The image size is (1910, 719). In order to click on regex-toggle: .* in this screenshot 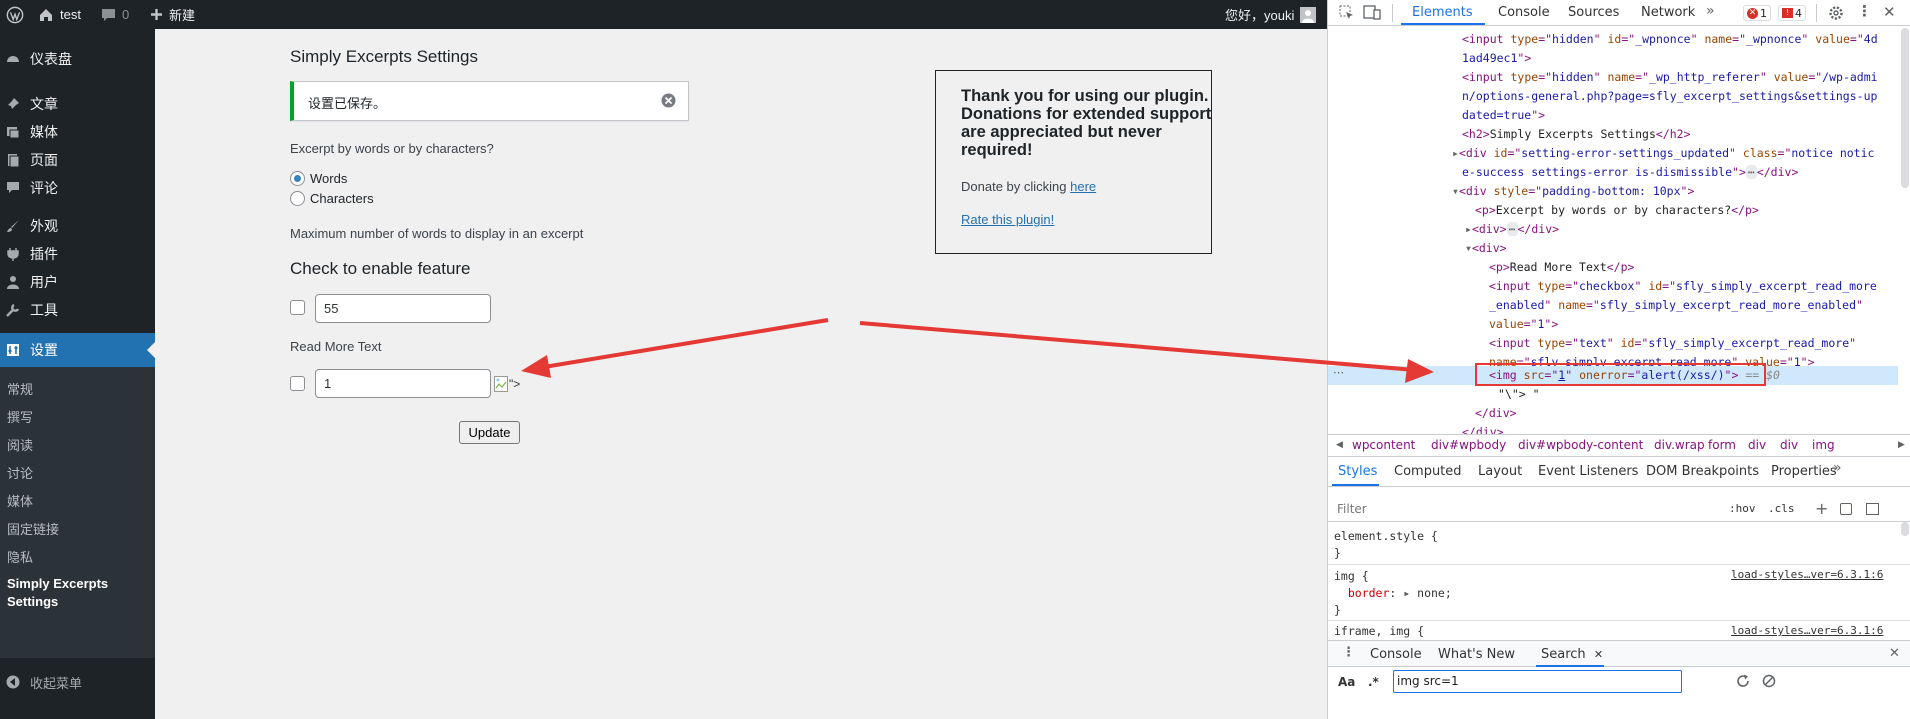, I will do `click(1373, 682)`.